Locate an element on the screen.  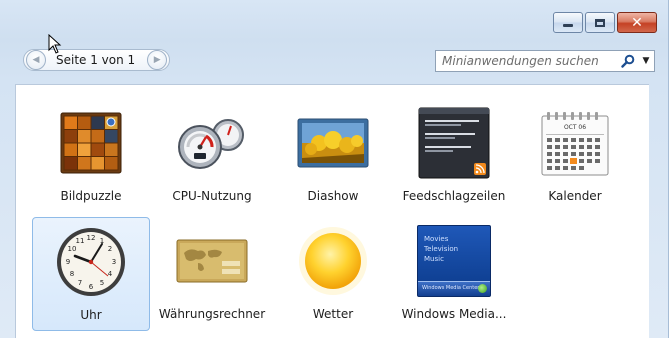
previous-page-button: ◀ is located at coordinates (36, 60).